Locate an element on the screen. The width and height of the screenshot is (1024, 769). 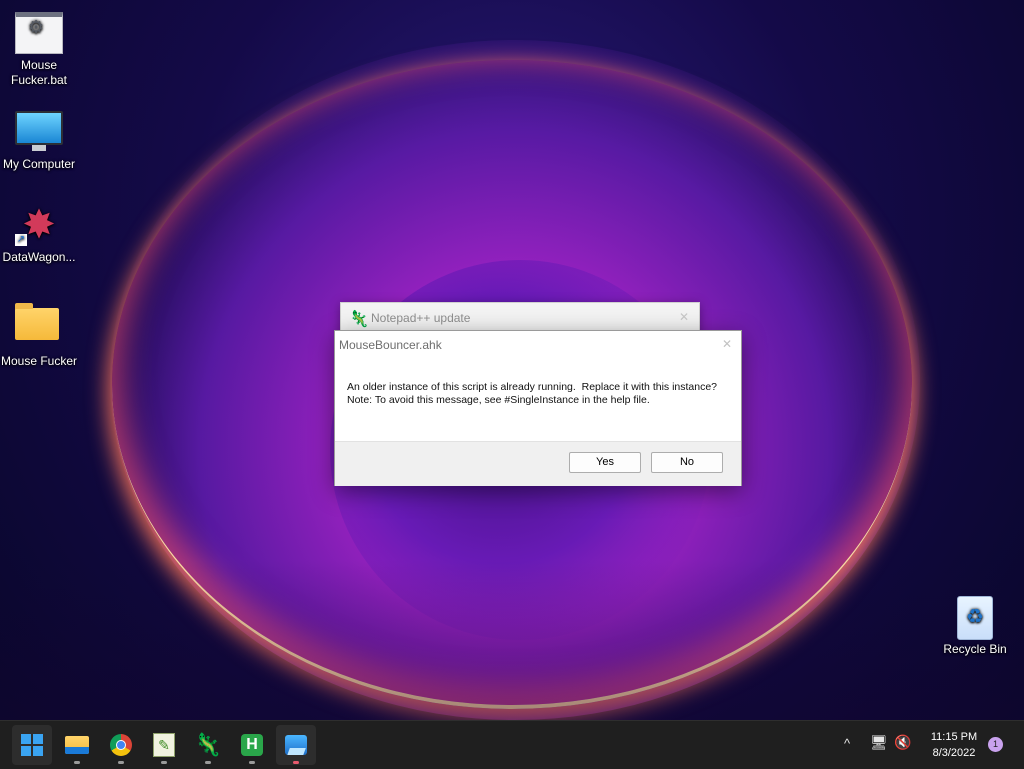
desktop-icon-mouse-fucker-folder: Mouse Fucker is located at coordinates (39, 335).